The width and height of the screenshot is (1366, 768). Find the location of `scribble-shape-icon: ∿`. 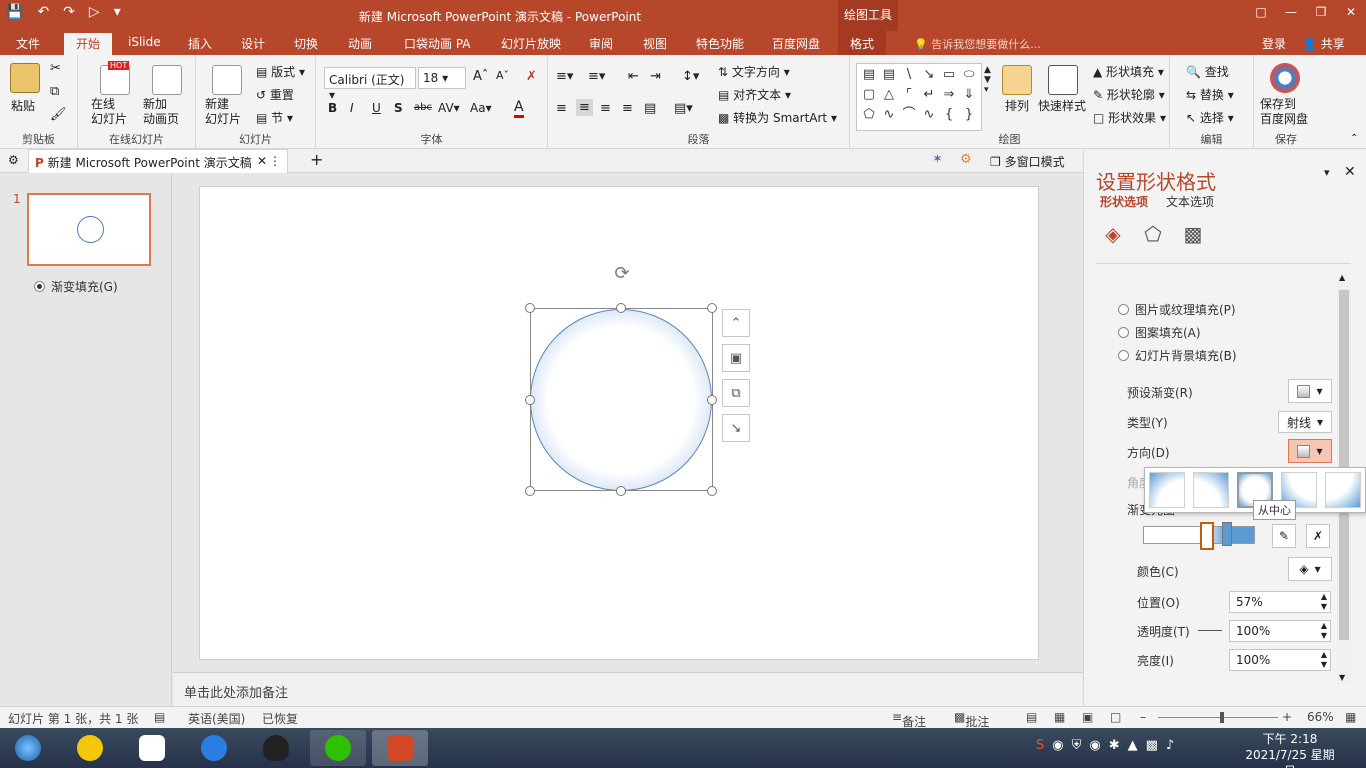

scribble-shape-icon: ∿ is located at coordinates (889, 114).